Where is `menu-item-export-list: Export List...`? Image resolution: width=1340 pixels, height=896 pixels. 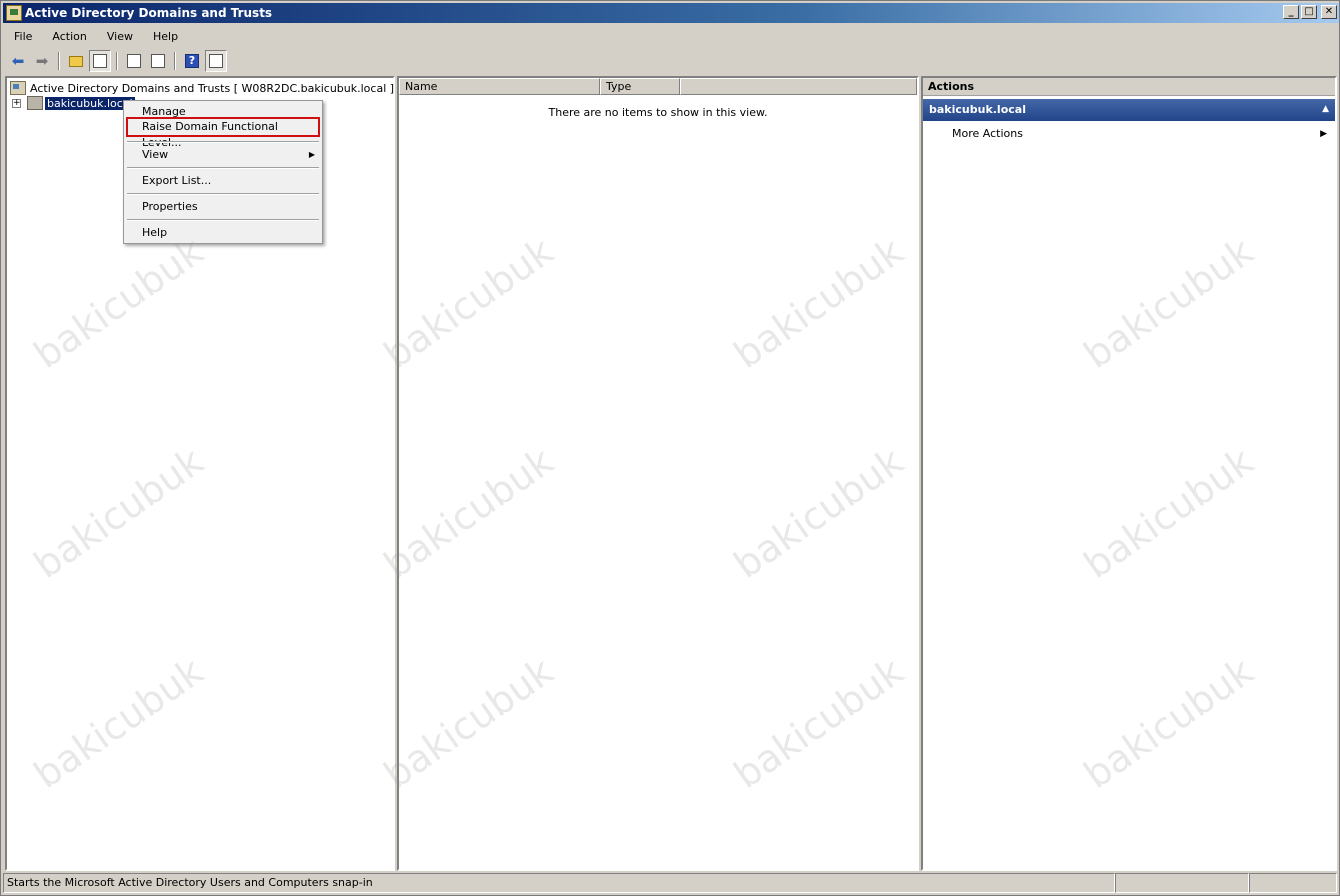
menu-item-export-list: Export List... is located at coordinates (223, 181).